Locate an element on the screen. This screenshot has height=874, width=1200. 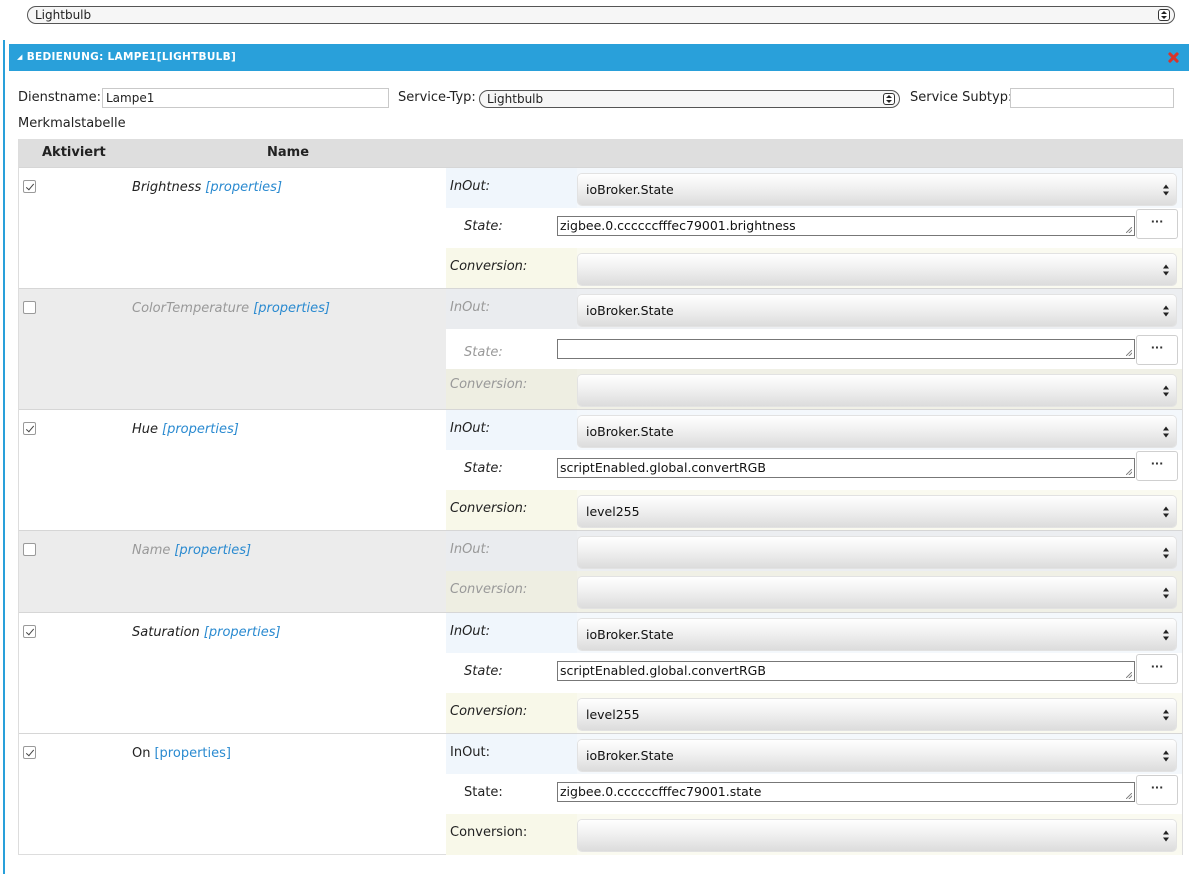
characteristic-name: On [properties] is located at coordinates (181, 753).